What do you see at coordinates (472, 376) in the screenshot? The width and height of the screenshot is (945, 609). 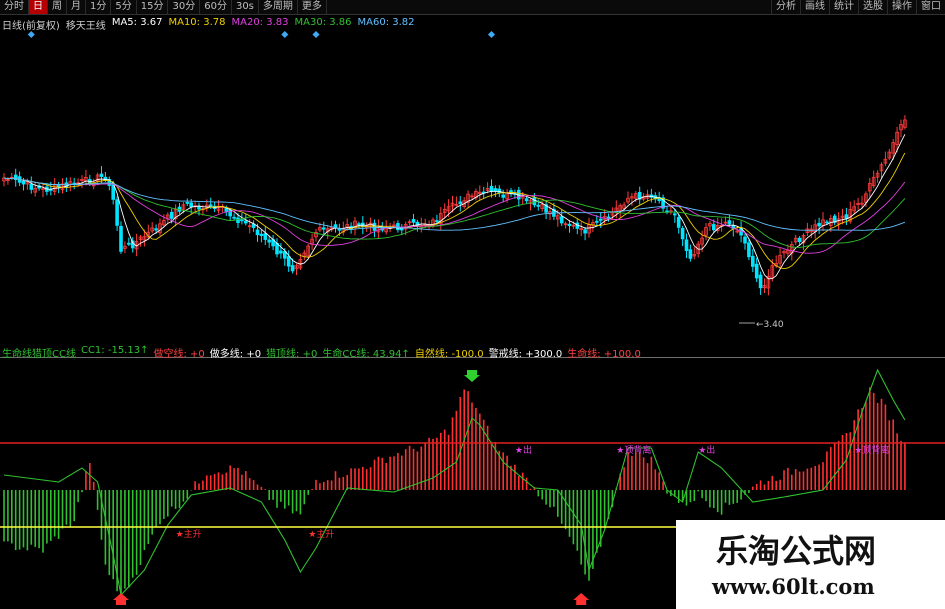 I see `sell-arrow-icon` at bounding box center [472, 376].